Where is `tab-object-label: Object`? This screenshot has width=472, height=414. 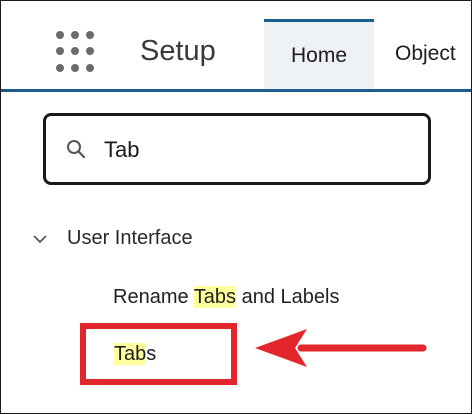 tab-object-label: Object is located at coordinates (425, 53).